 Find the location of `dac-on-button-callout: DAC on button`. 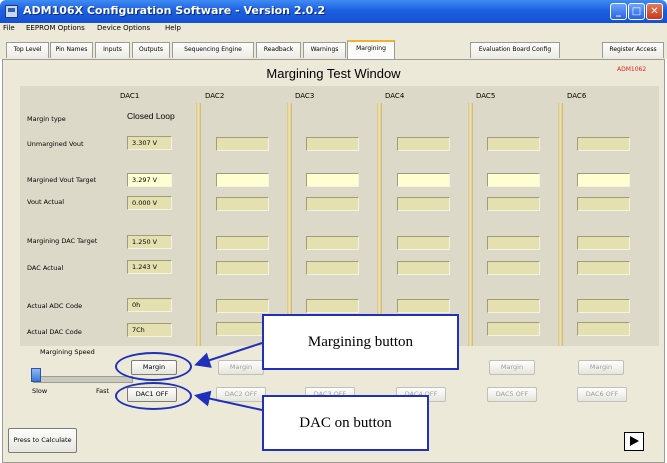

dac-on-button-callout: DAC on button is located at coordinates (345, 423).